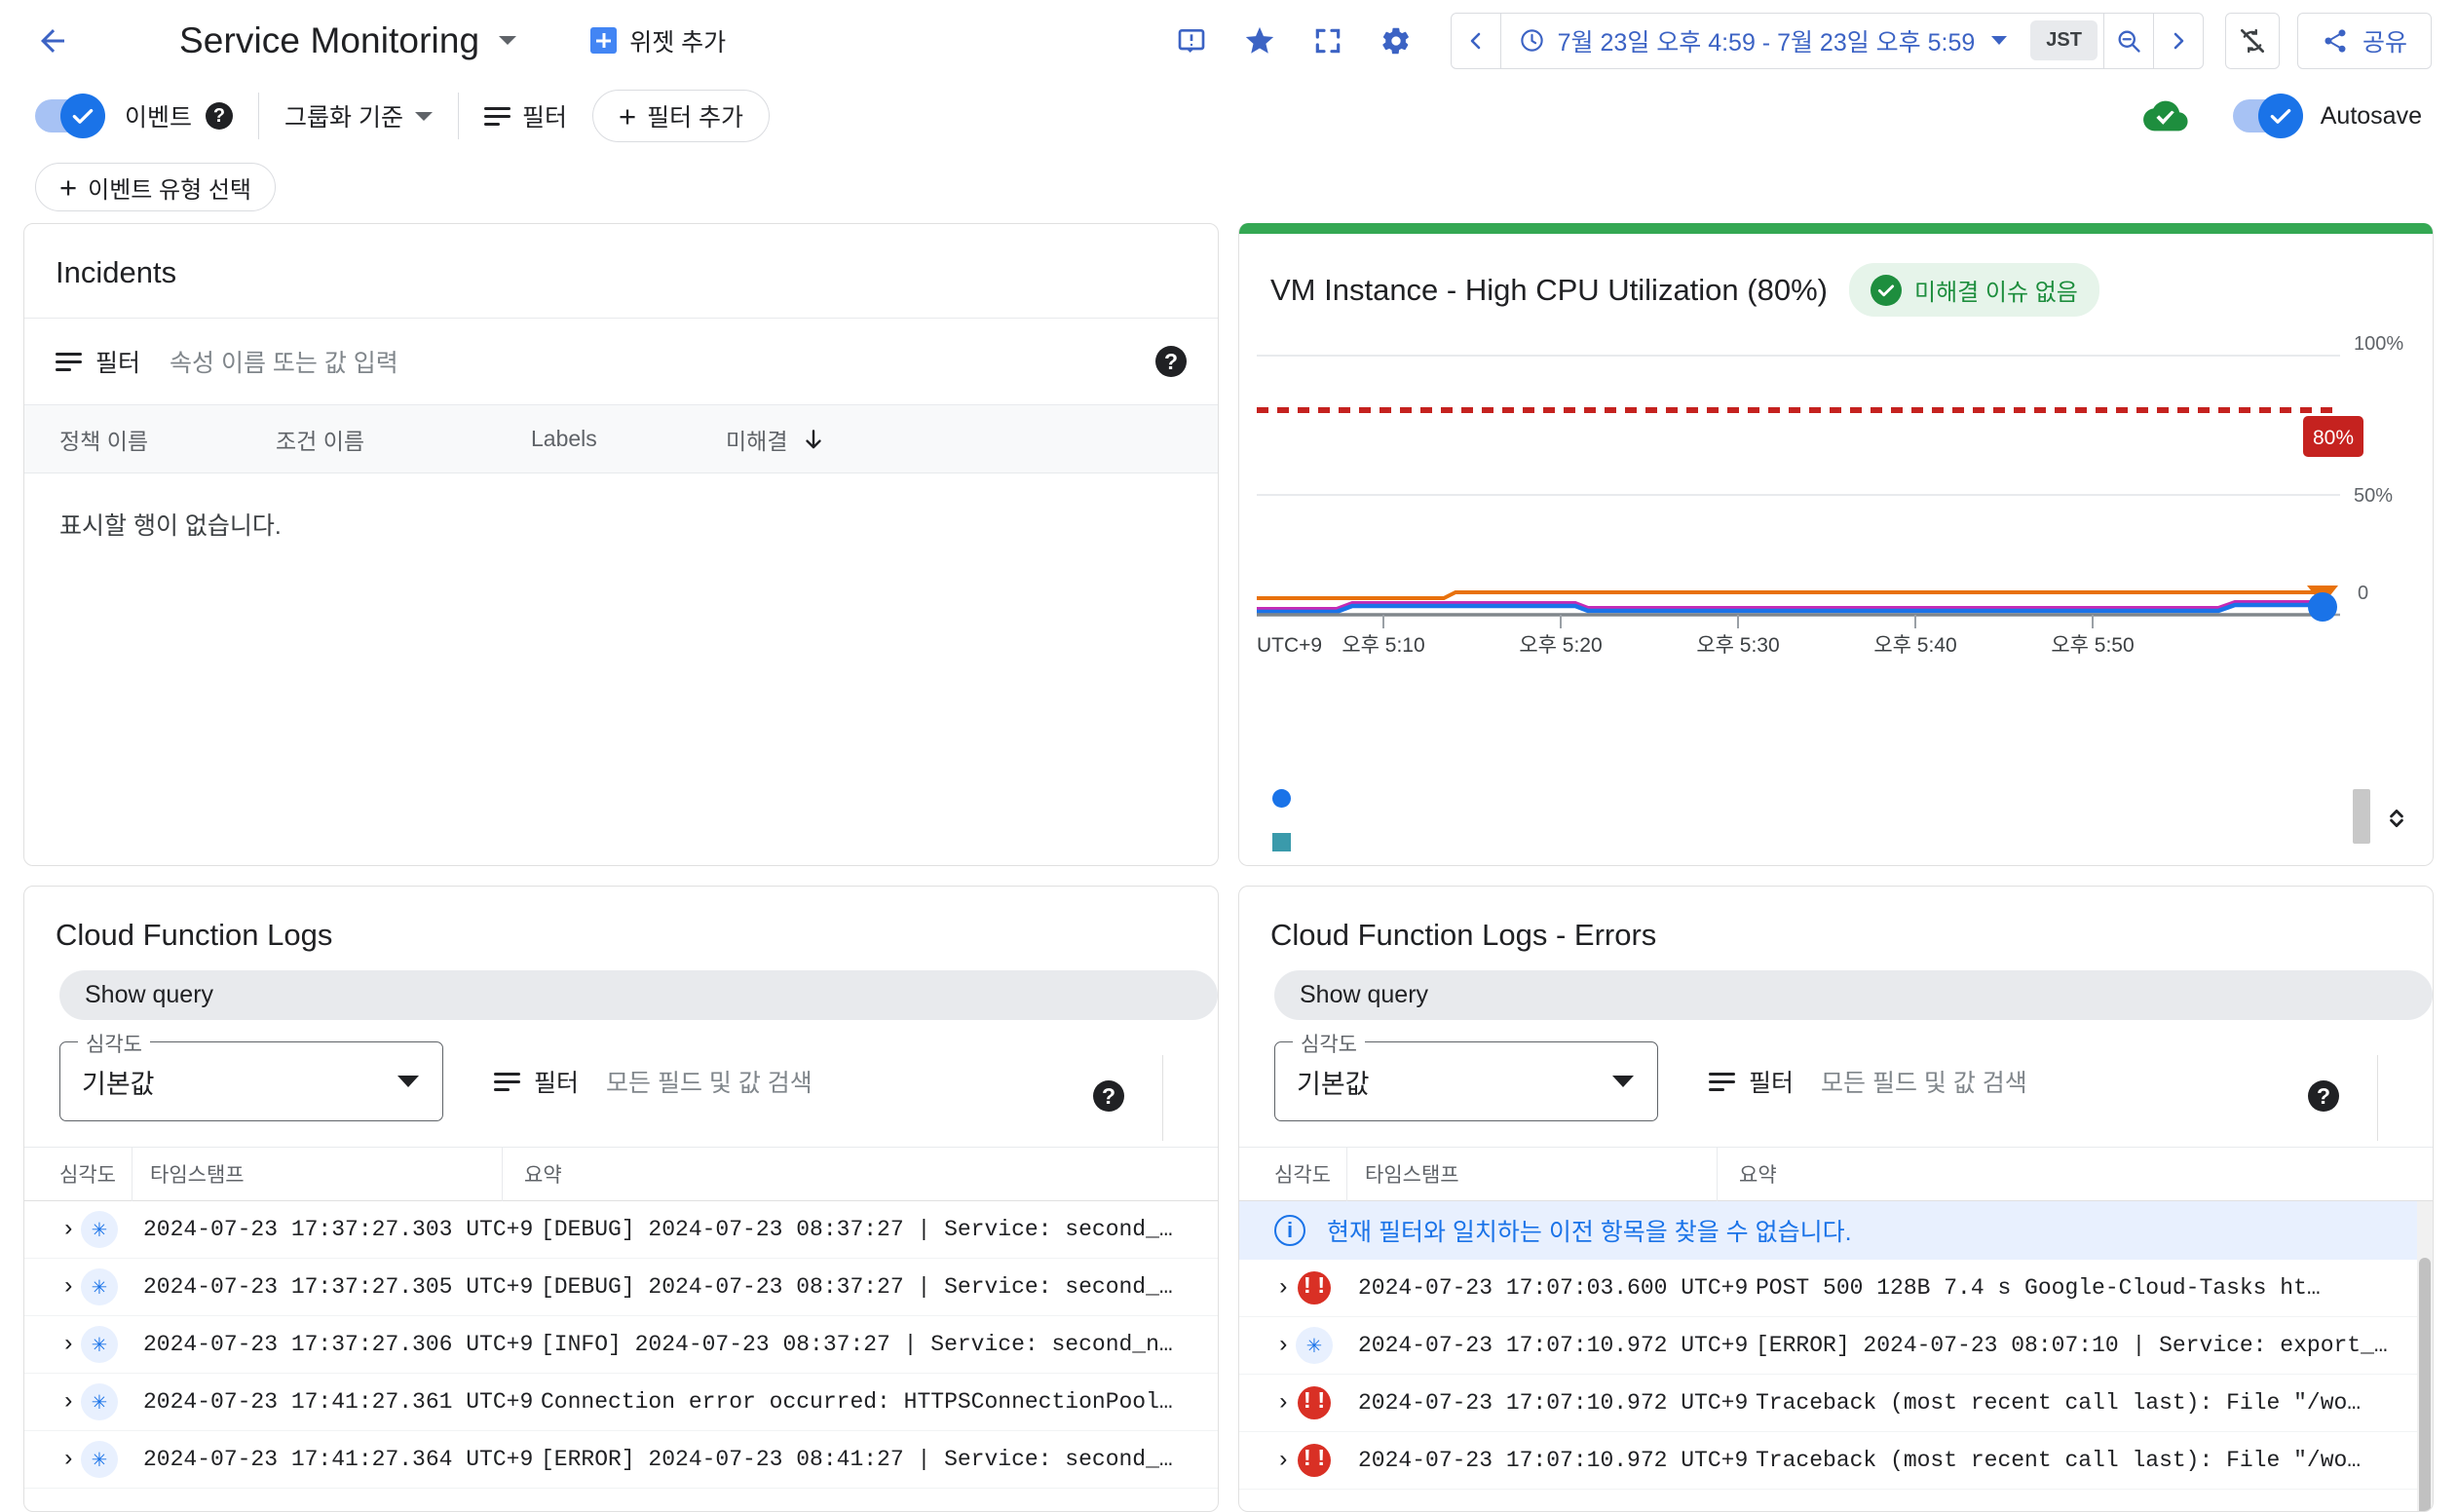 The image size is (2457, 1512). Describe the element at coordinates (2377, 1098) in the screenshot. I see `divider` at that location.